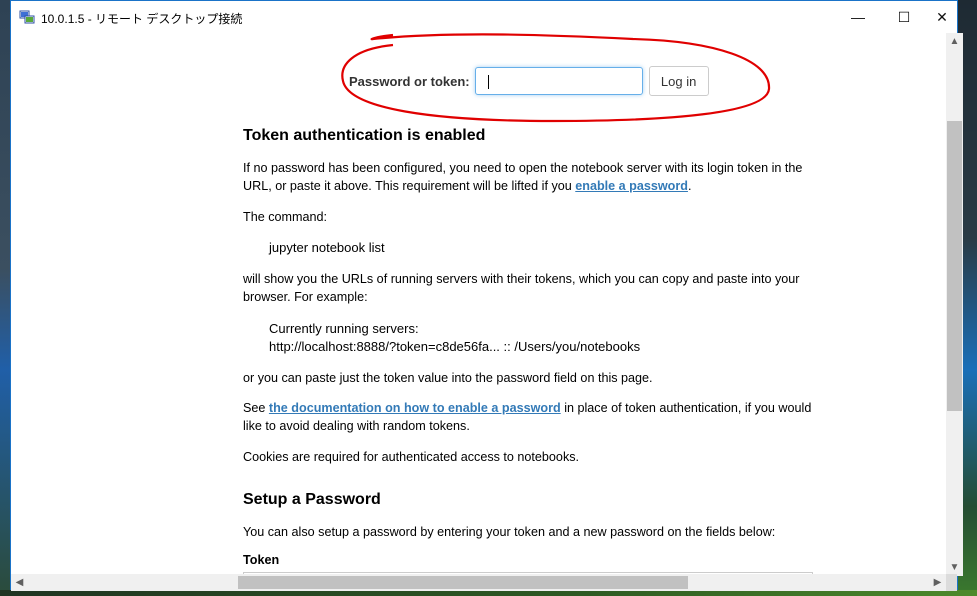  What do you see at coordinates (27, 17) in the screenshot?
I see `remote-desktop-icon` at bounding box center [27, 17].